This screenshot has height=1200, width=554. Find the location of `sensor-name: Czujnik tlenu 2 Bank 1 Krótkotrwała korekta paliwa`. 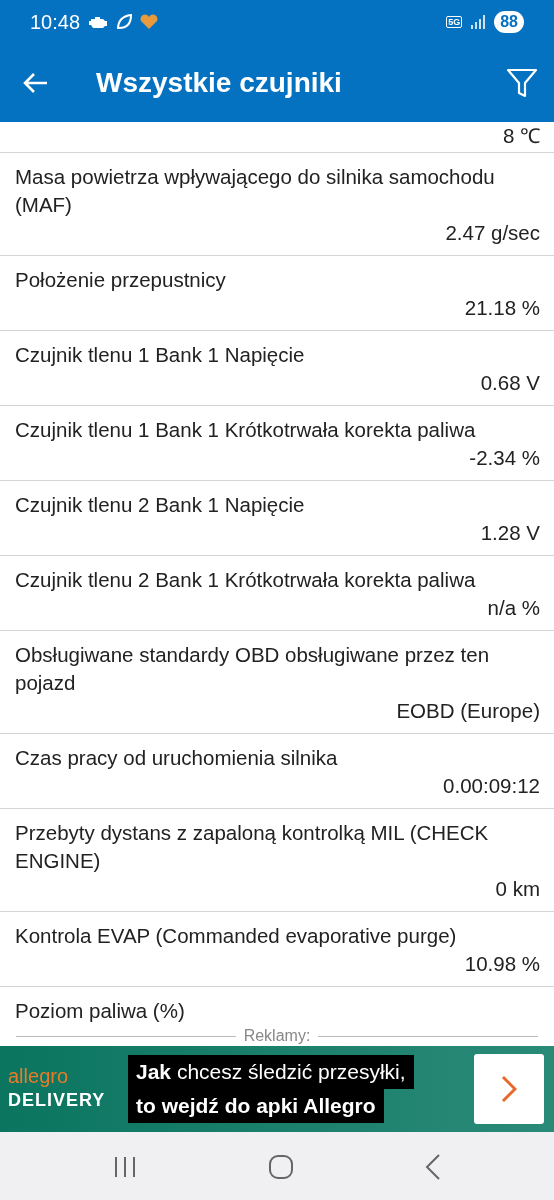

sensor-name: Czujnik tlenu 2 Bank 1 Krótkotrwała korekta paliwa is located at coordinates (246, 580).